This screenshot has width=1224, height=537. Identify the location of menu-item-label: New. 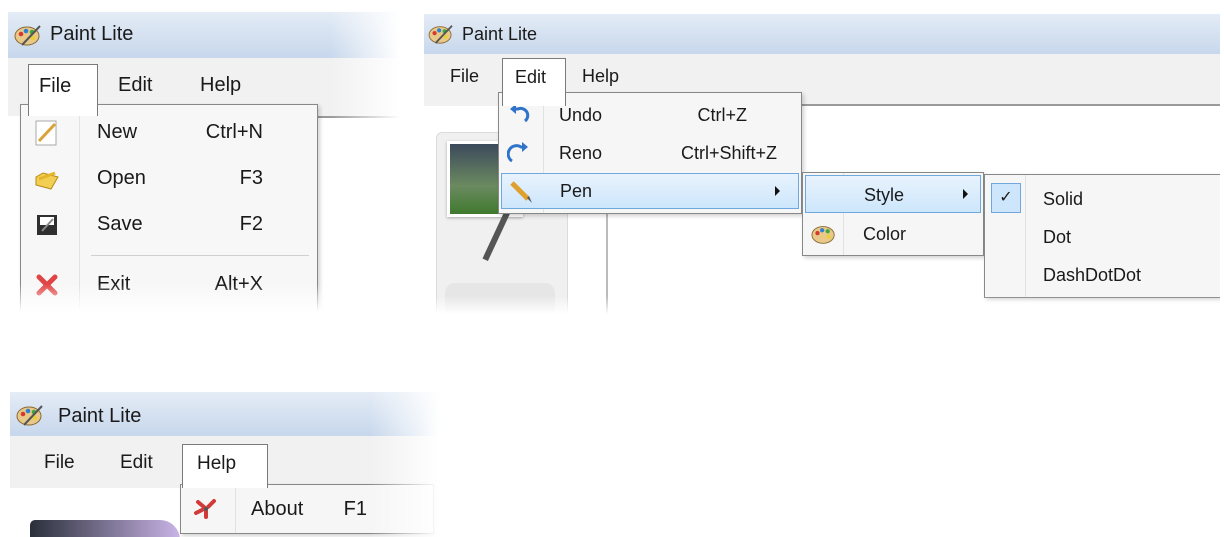
(117, 132).